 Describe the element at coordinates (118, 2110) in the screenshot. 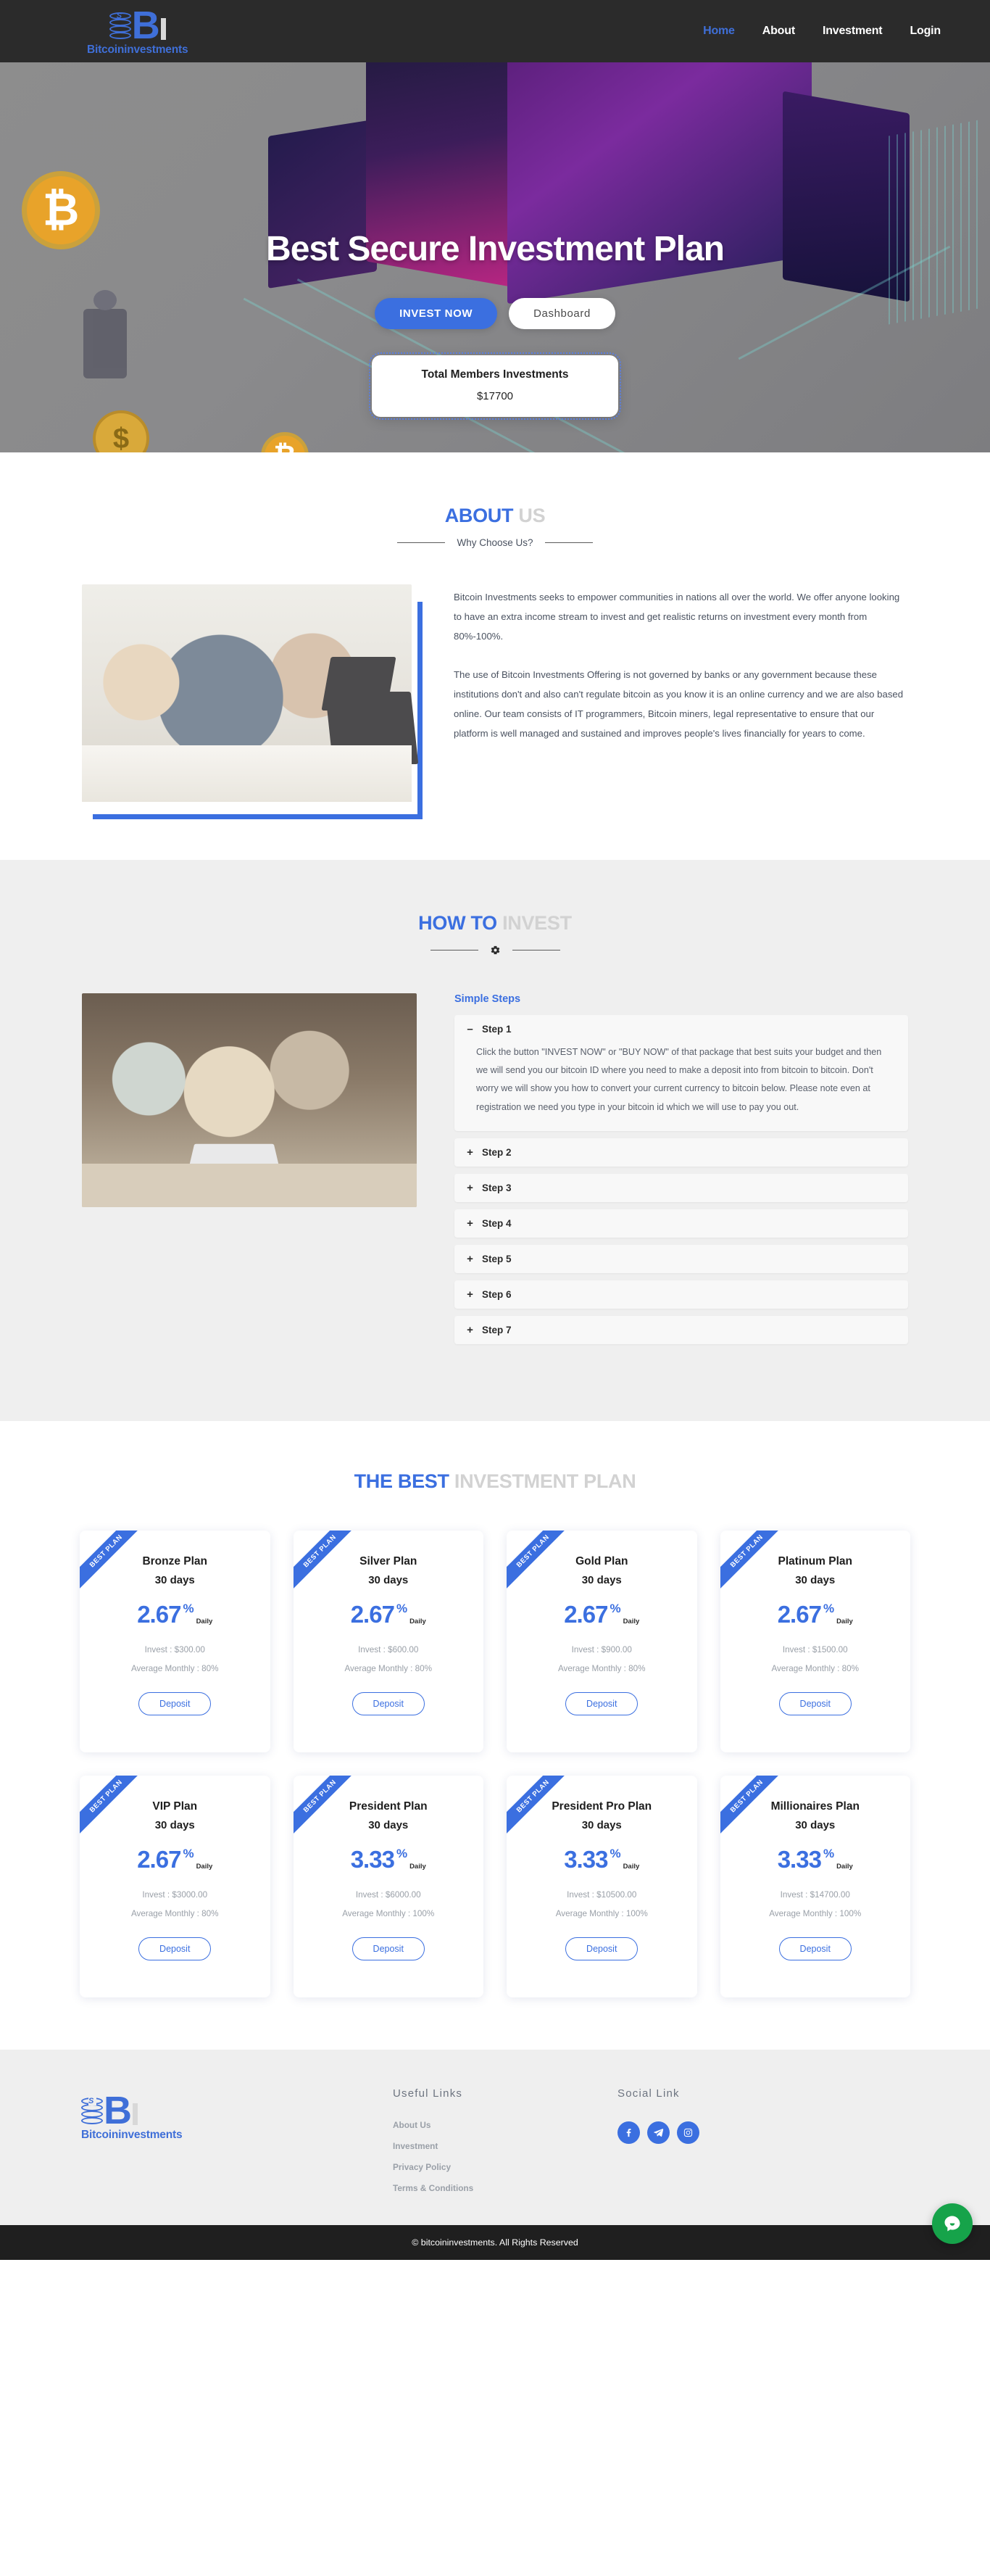

I see `footer-logo-letter: B` at that location.